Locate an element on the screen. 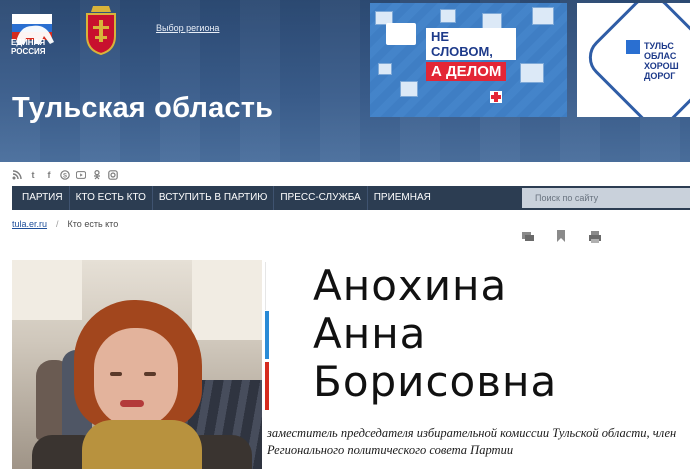 The image size is (690, 469). breadcrumb-current: Кто есть кто is located at coordinates (93, 224).